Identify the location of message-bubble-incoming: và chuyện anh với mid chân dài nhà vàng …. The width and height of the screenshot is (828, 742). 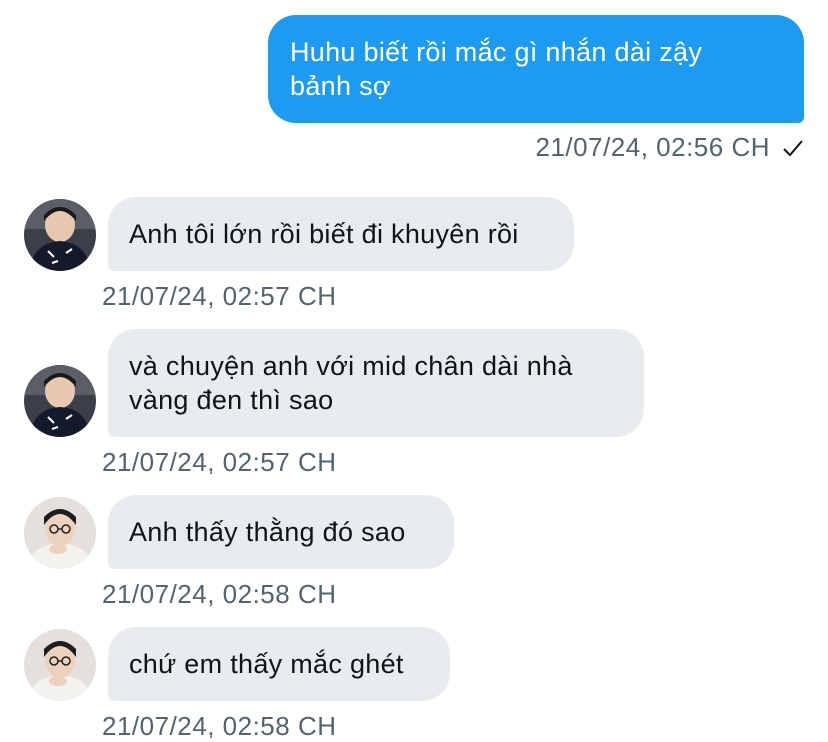
(376, 383).